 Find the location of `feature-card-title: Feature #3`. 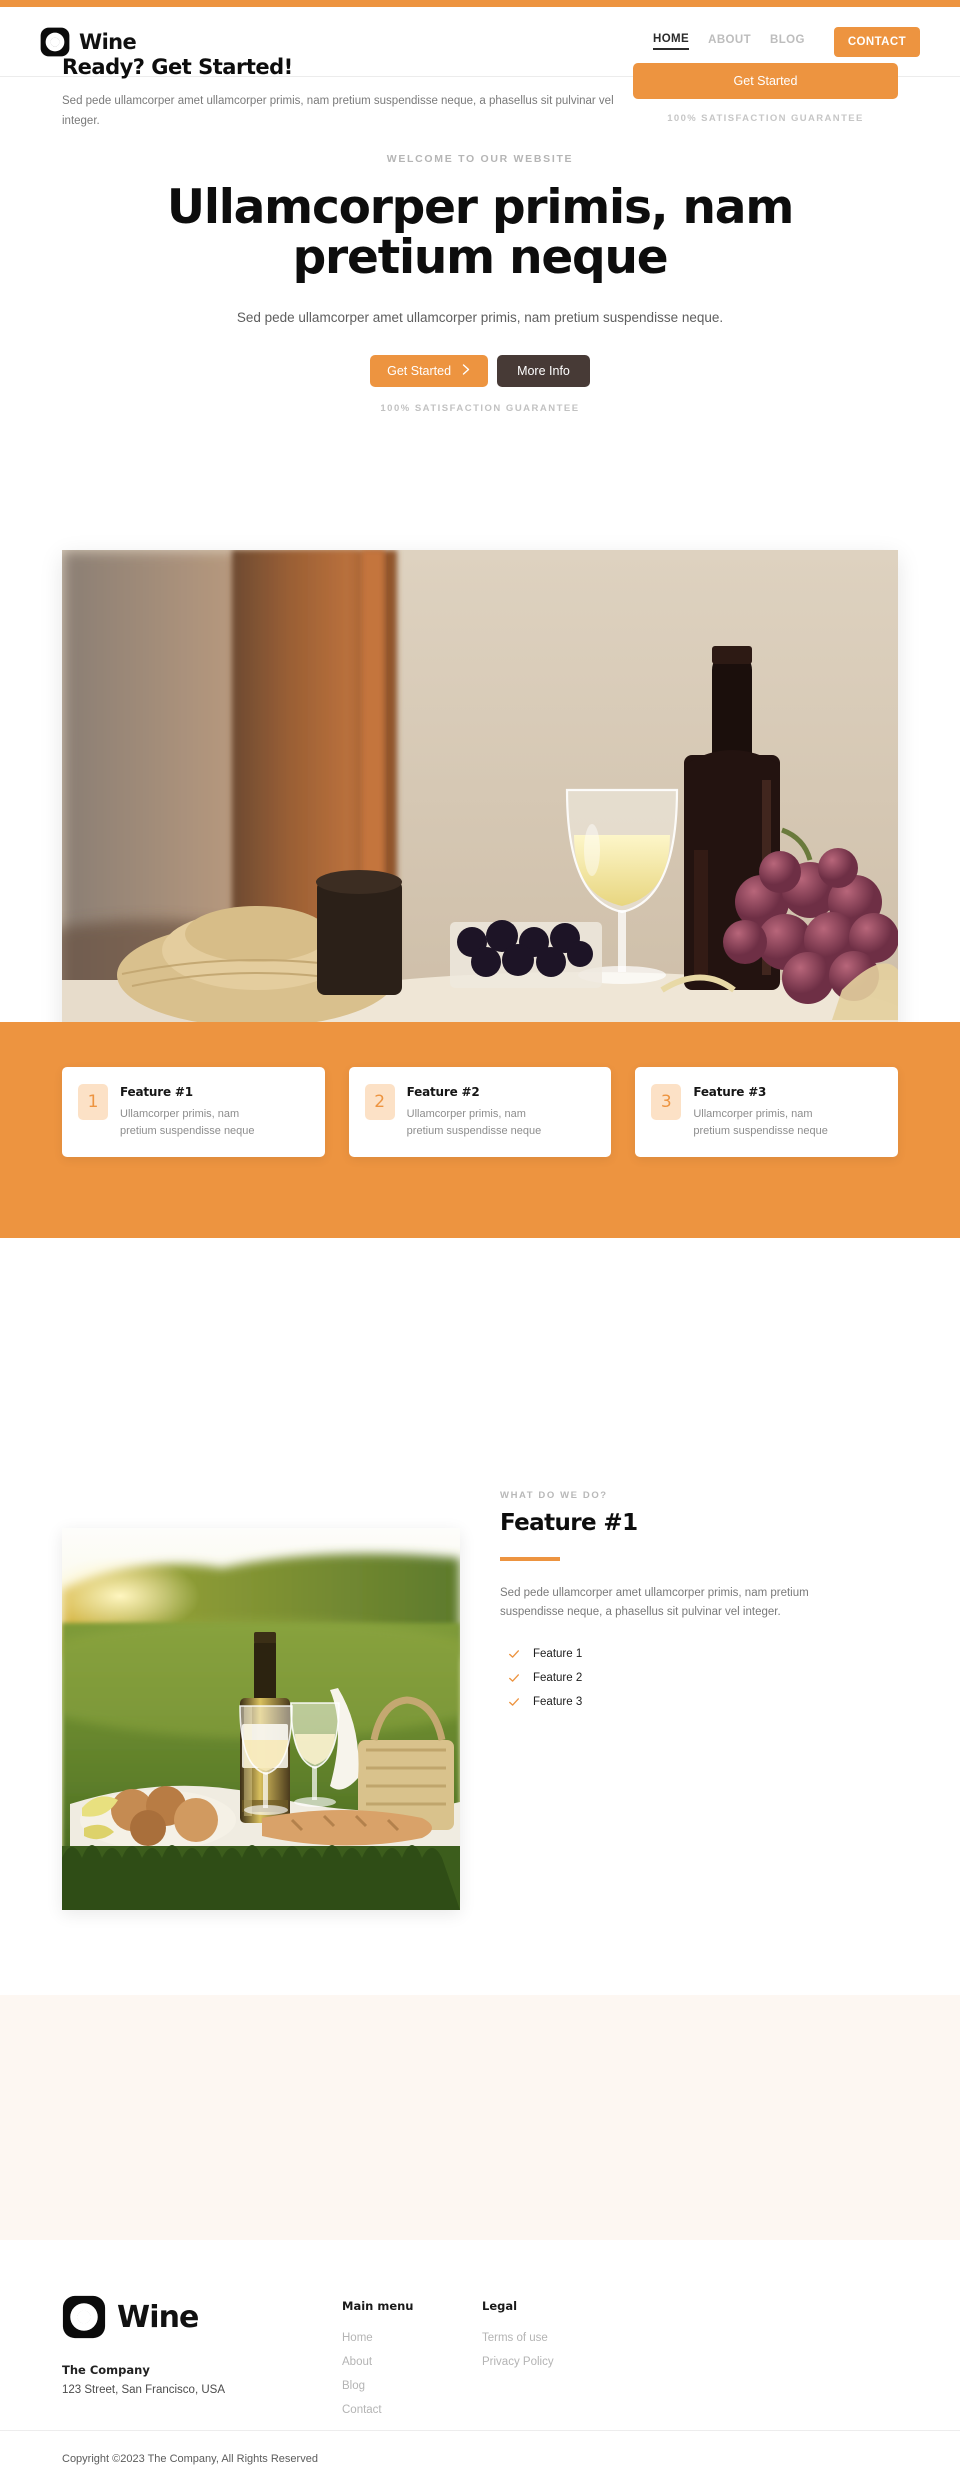

feature-card-title: Feature #3 is located at coordinates (730, 1092).